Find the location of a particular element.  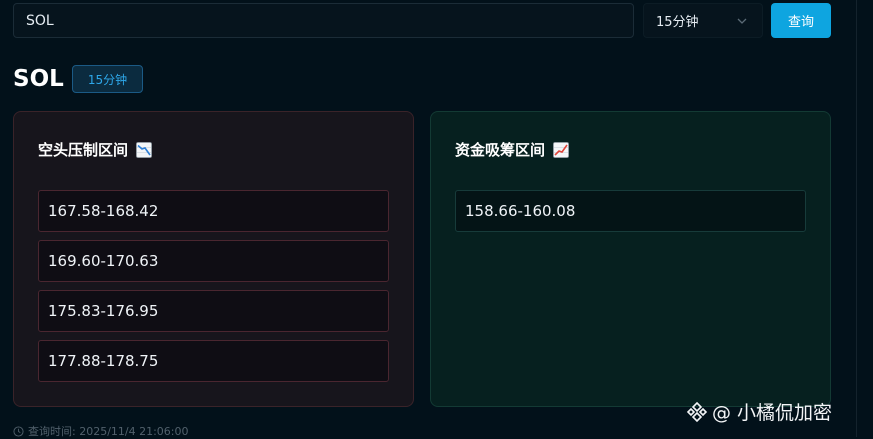

short-zone-item: 169.60-170.63 is located at coordinates (213, 261).